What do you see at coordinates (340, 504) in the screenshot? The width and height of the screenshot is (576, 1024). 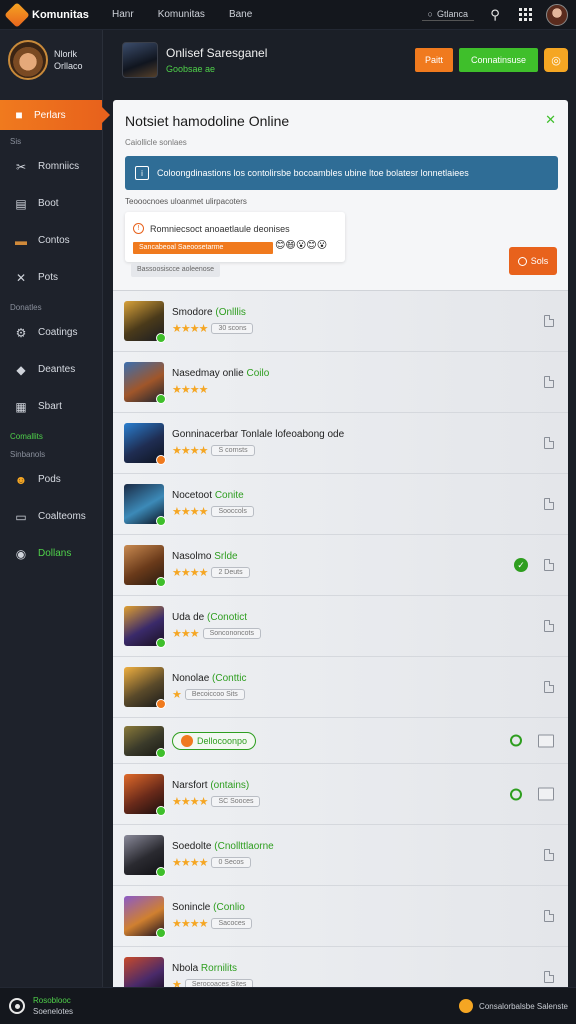 I see `game-row: Nocetoot Conite ★★★★ Sooccols` at bounding box center [340, 504].